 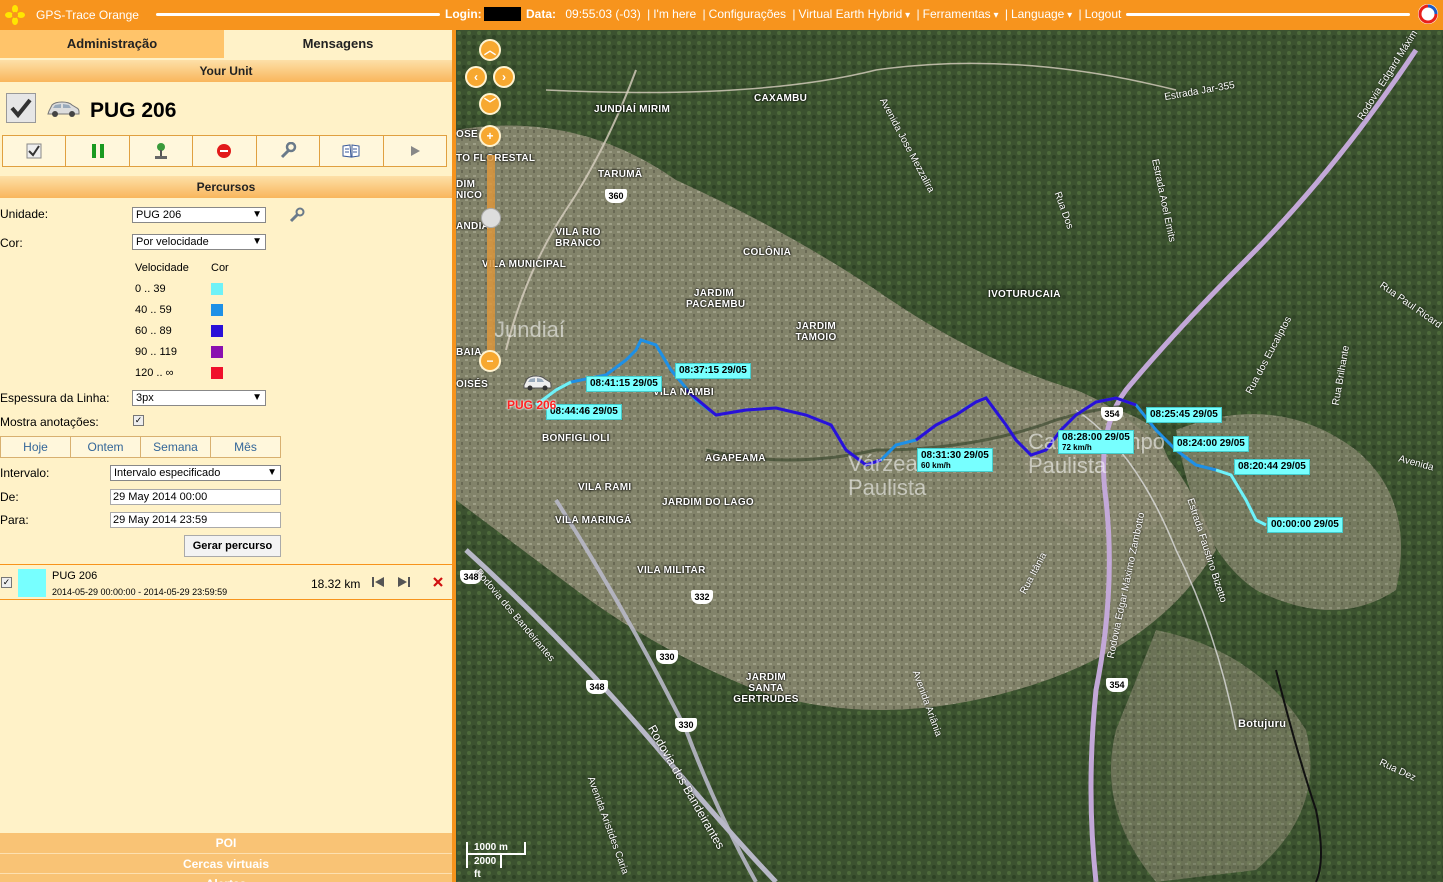 I want to click on period-today: Hoje, so click(x=36, y=447).